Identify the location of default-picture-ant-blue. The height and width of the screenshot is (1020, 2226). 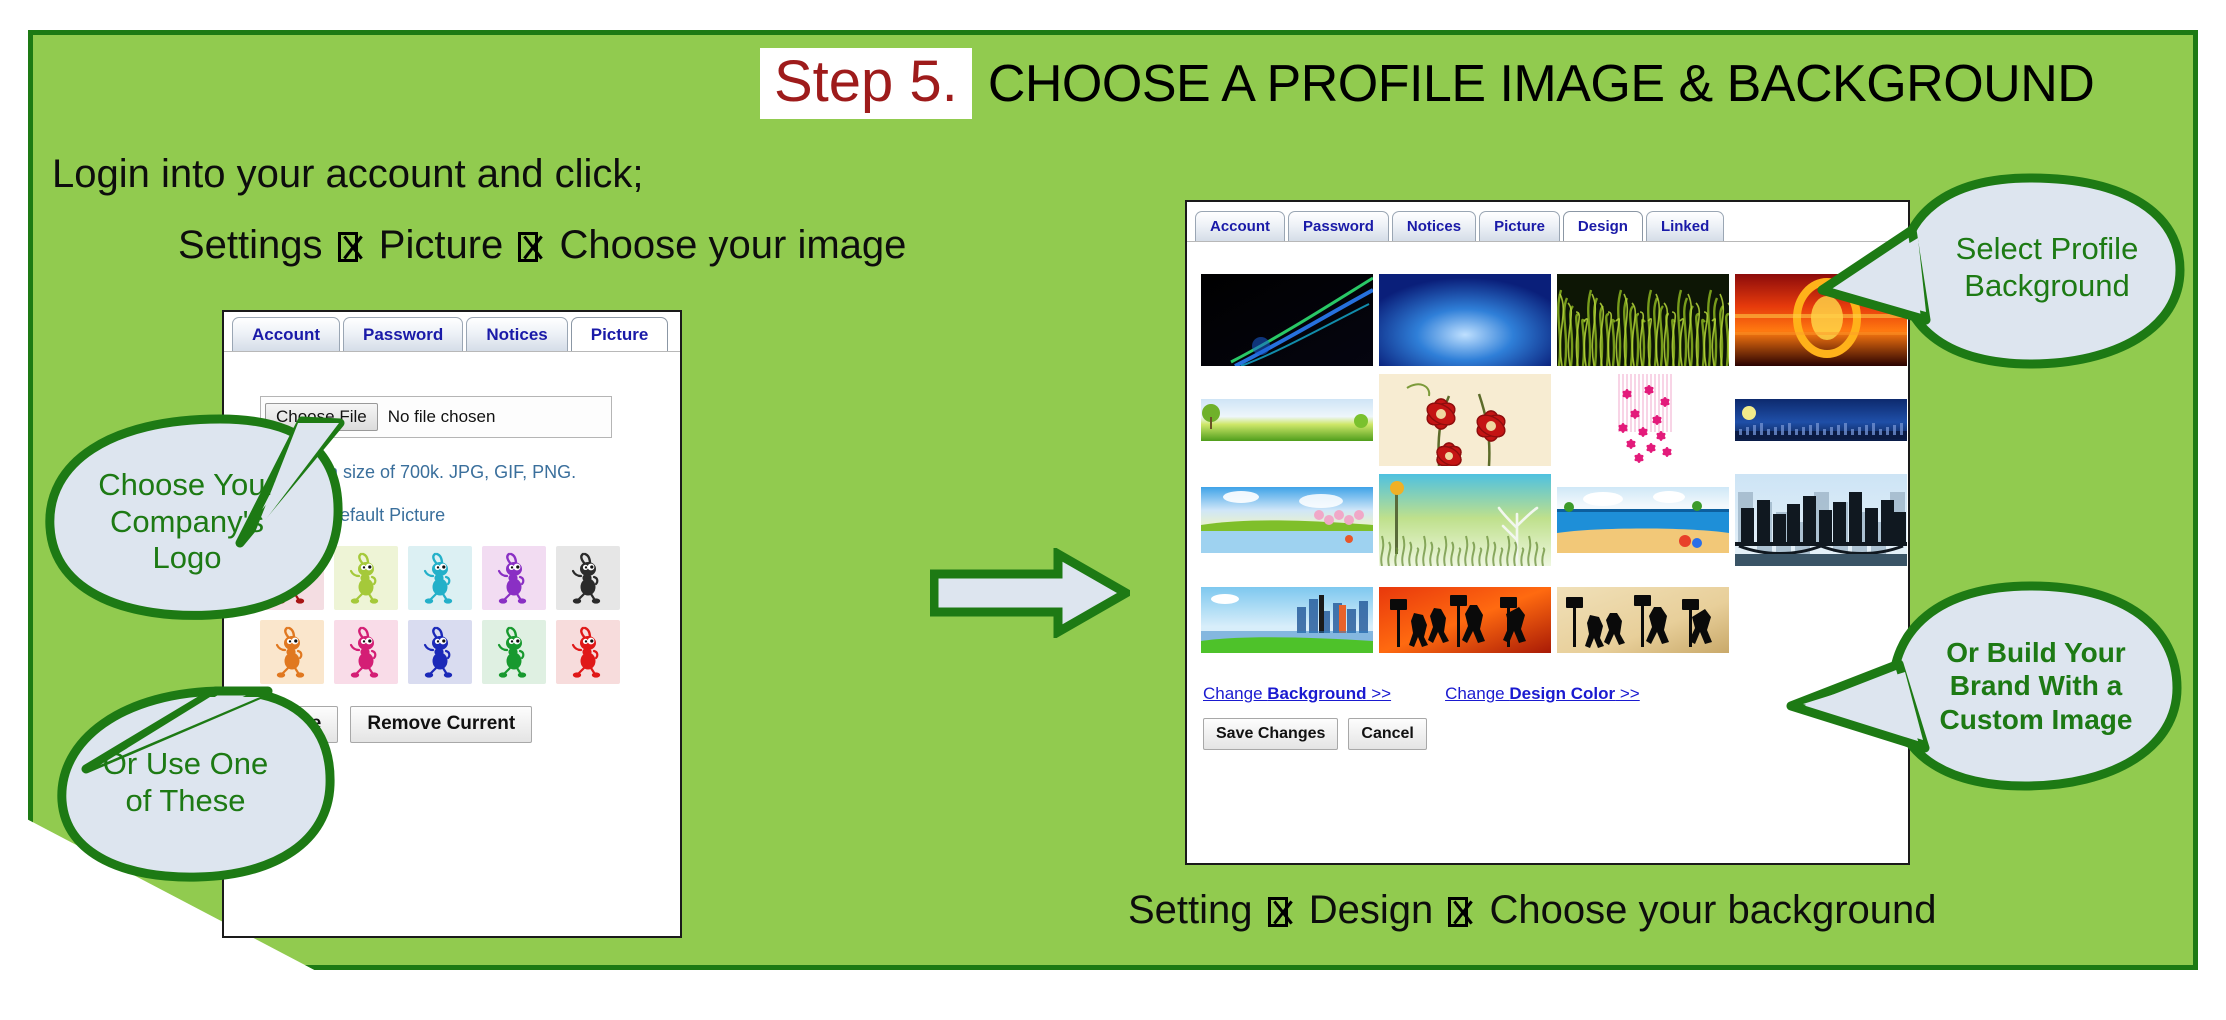
(440, 652).